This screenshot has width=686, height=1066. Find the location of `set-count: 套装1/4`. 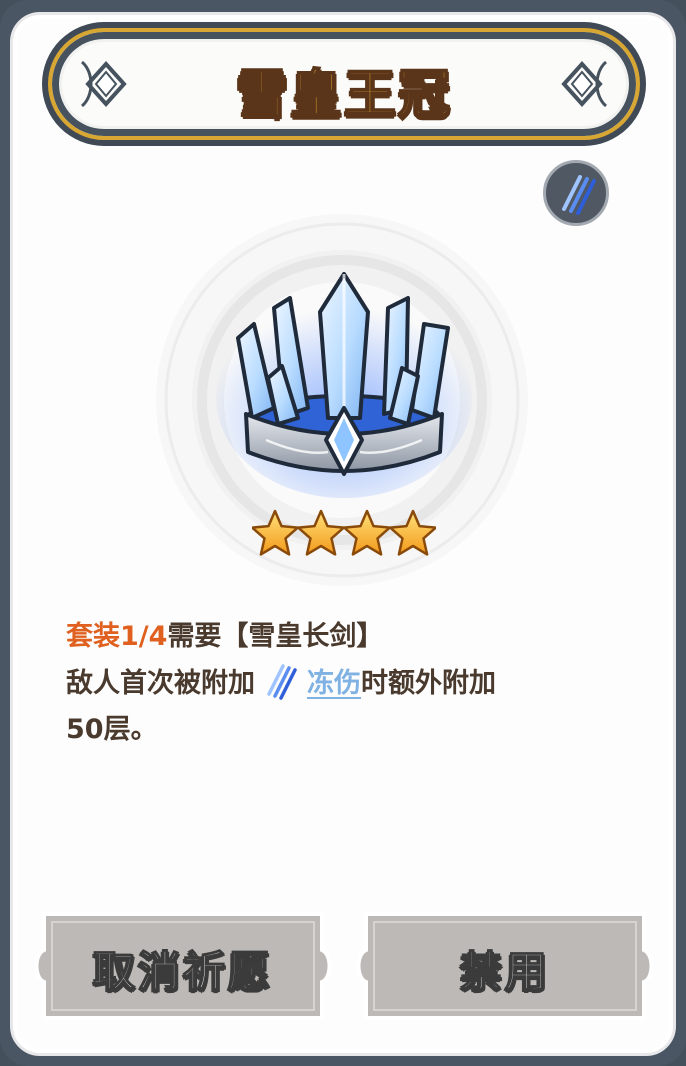

set-count: 套装1/4 is located at coordinates (117, 636).